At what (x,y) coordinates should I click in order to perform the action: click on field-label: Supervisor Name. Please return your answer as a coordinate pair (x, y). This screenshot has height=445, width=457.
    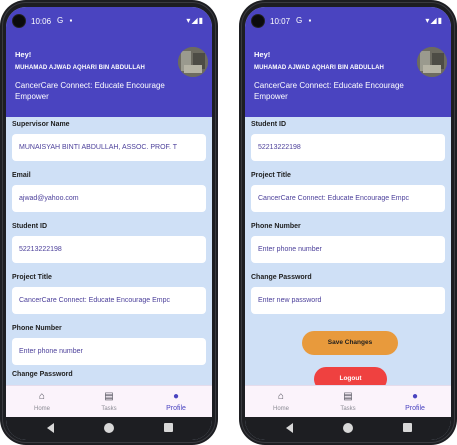
    Looking at the image, I should click on (41, 124).